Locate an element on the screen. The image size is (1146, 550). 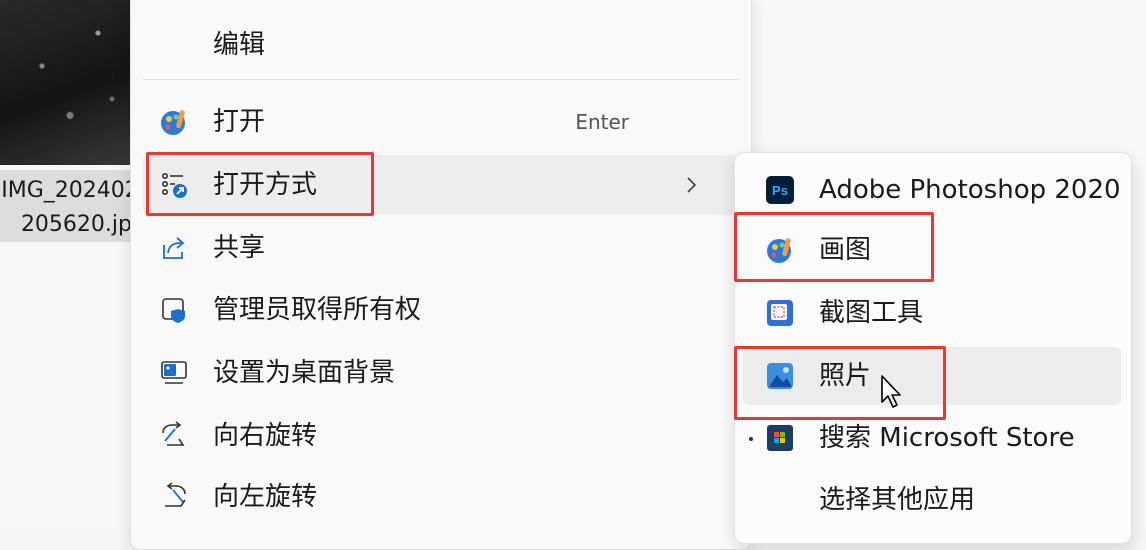
submenu-item-photos-label: 照片 is located at coordinates (845, 376).